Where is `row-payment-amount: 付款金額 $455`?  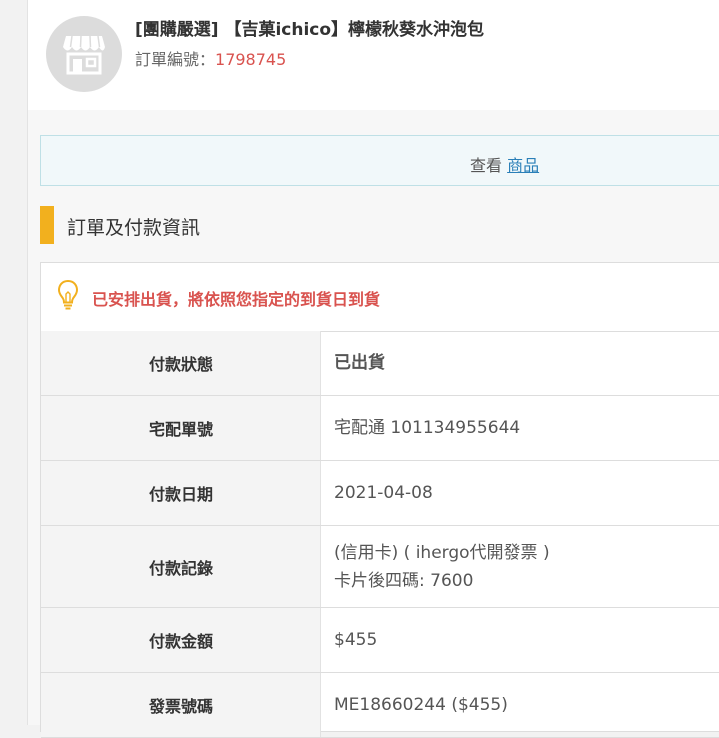 row-payment-amount: 付款金額 $455 is located at coordinates (380, 640).